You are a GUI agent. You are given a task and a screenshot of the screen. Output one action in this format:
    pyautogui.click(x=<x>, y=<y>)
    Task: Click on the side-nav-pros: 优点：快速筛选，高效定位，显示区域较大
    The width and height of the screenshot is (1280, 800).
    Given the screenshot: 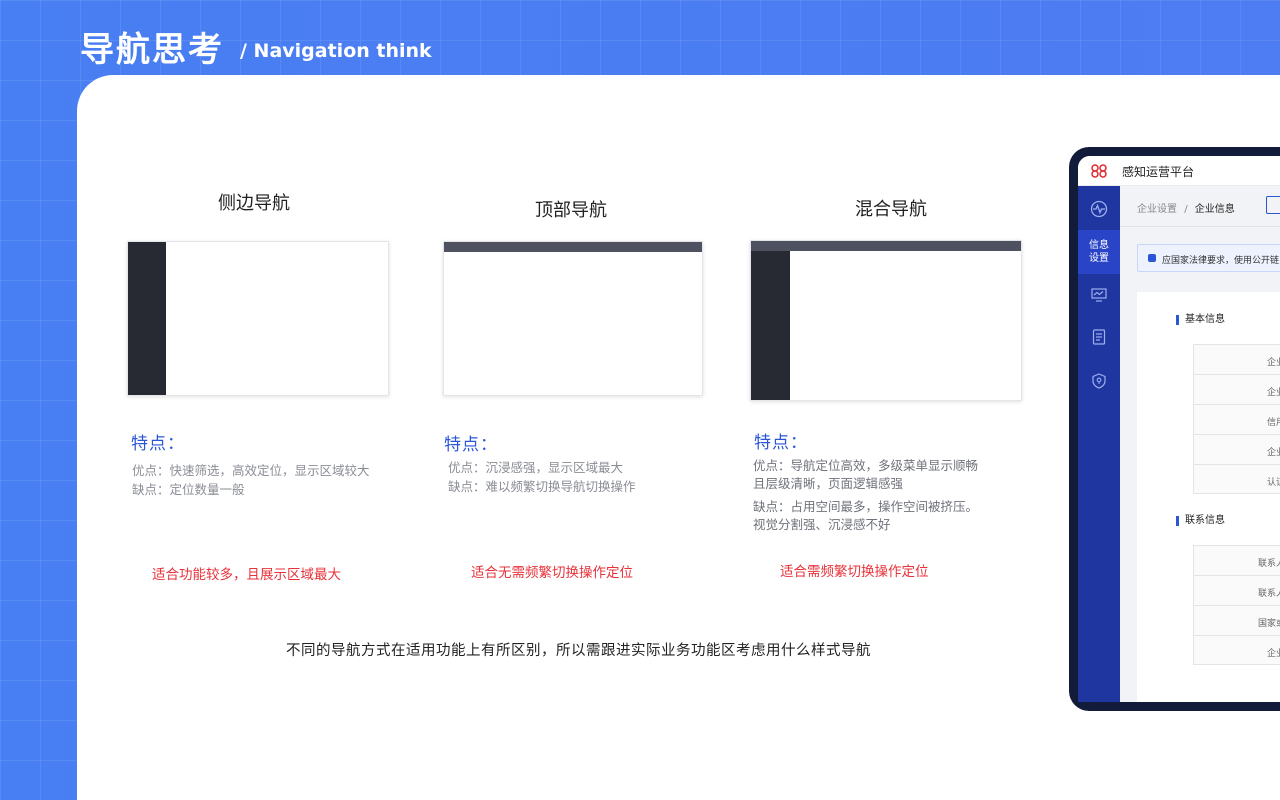 What is the action you would take?
    pyautogui.click(x=251, y=470)
    